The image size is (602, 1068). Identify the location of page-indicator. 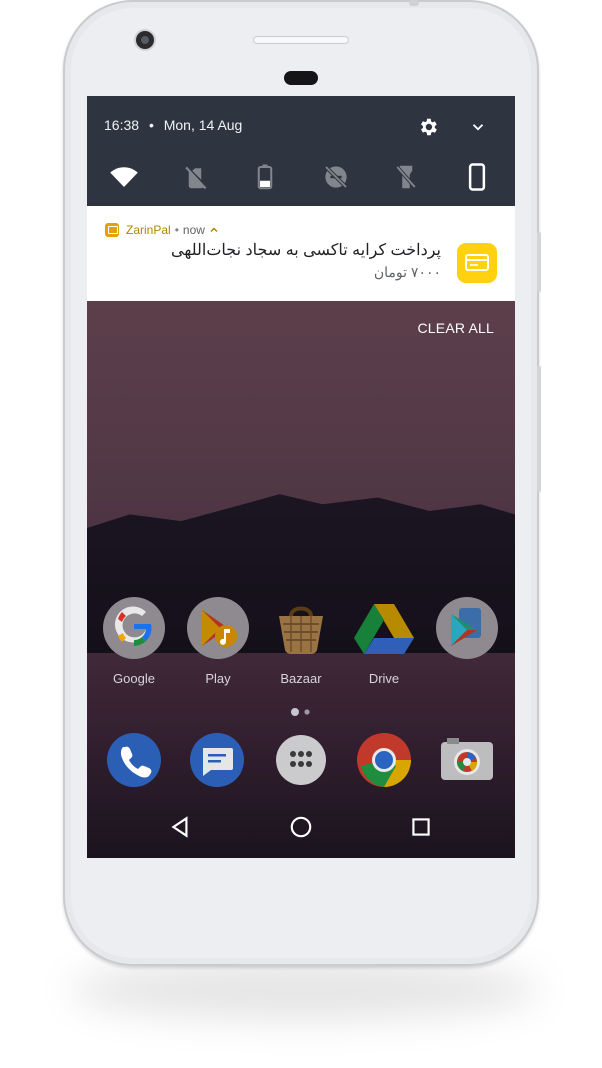
(301, 713).